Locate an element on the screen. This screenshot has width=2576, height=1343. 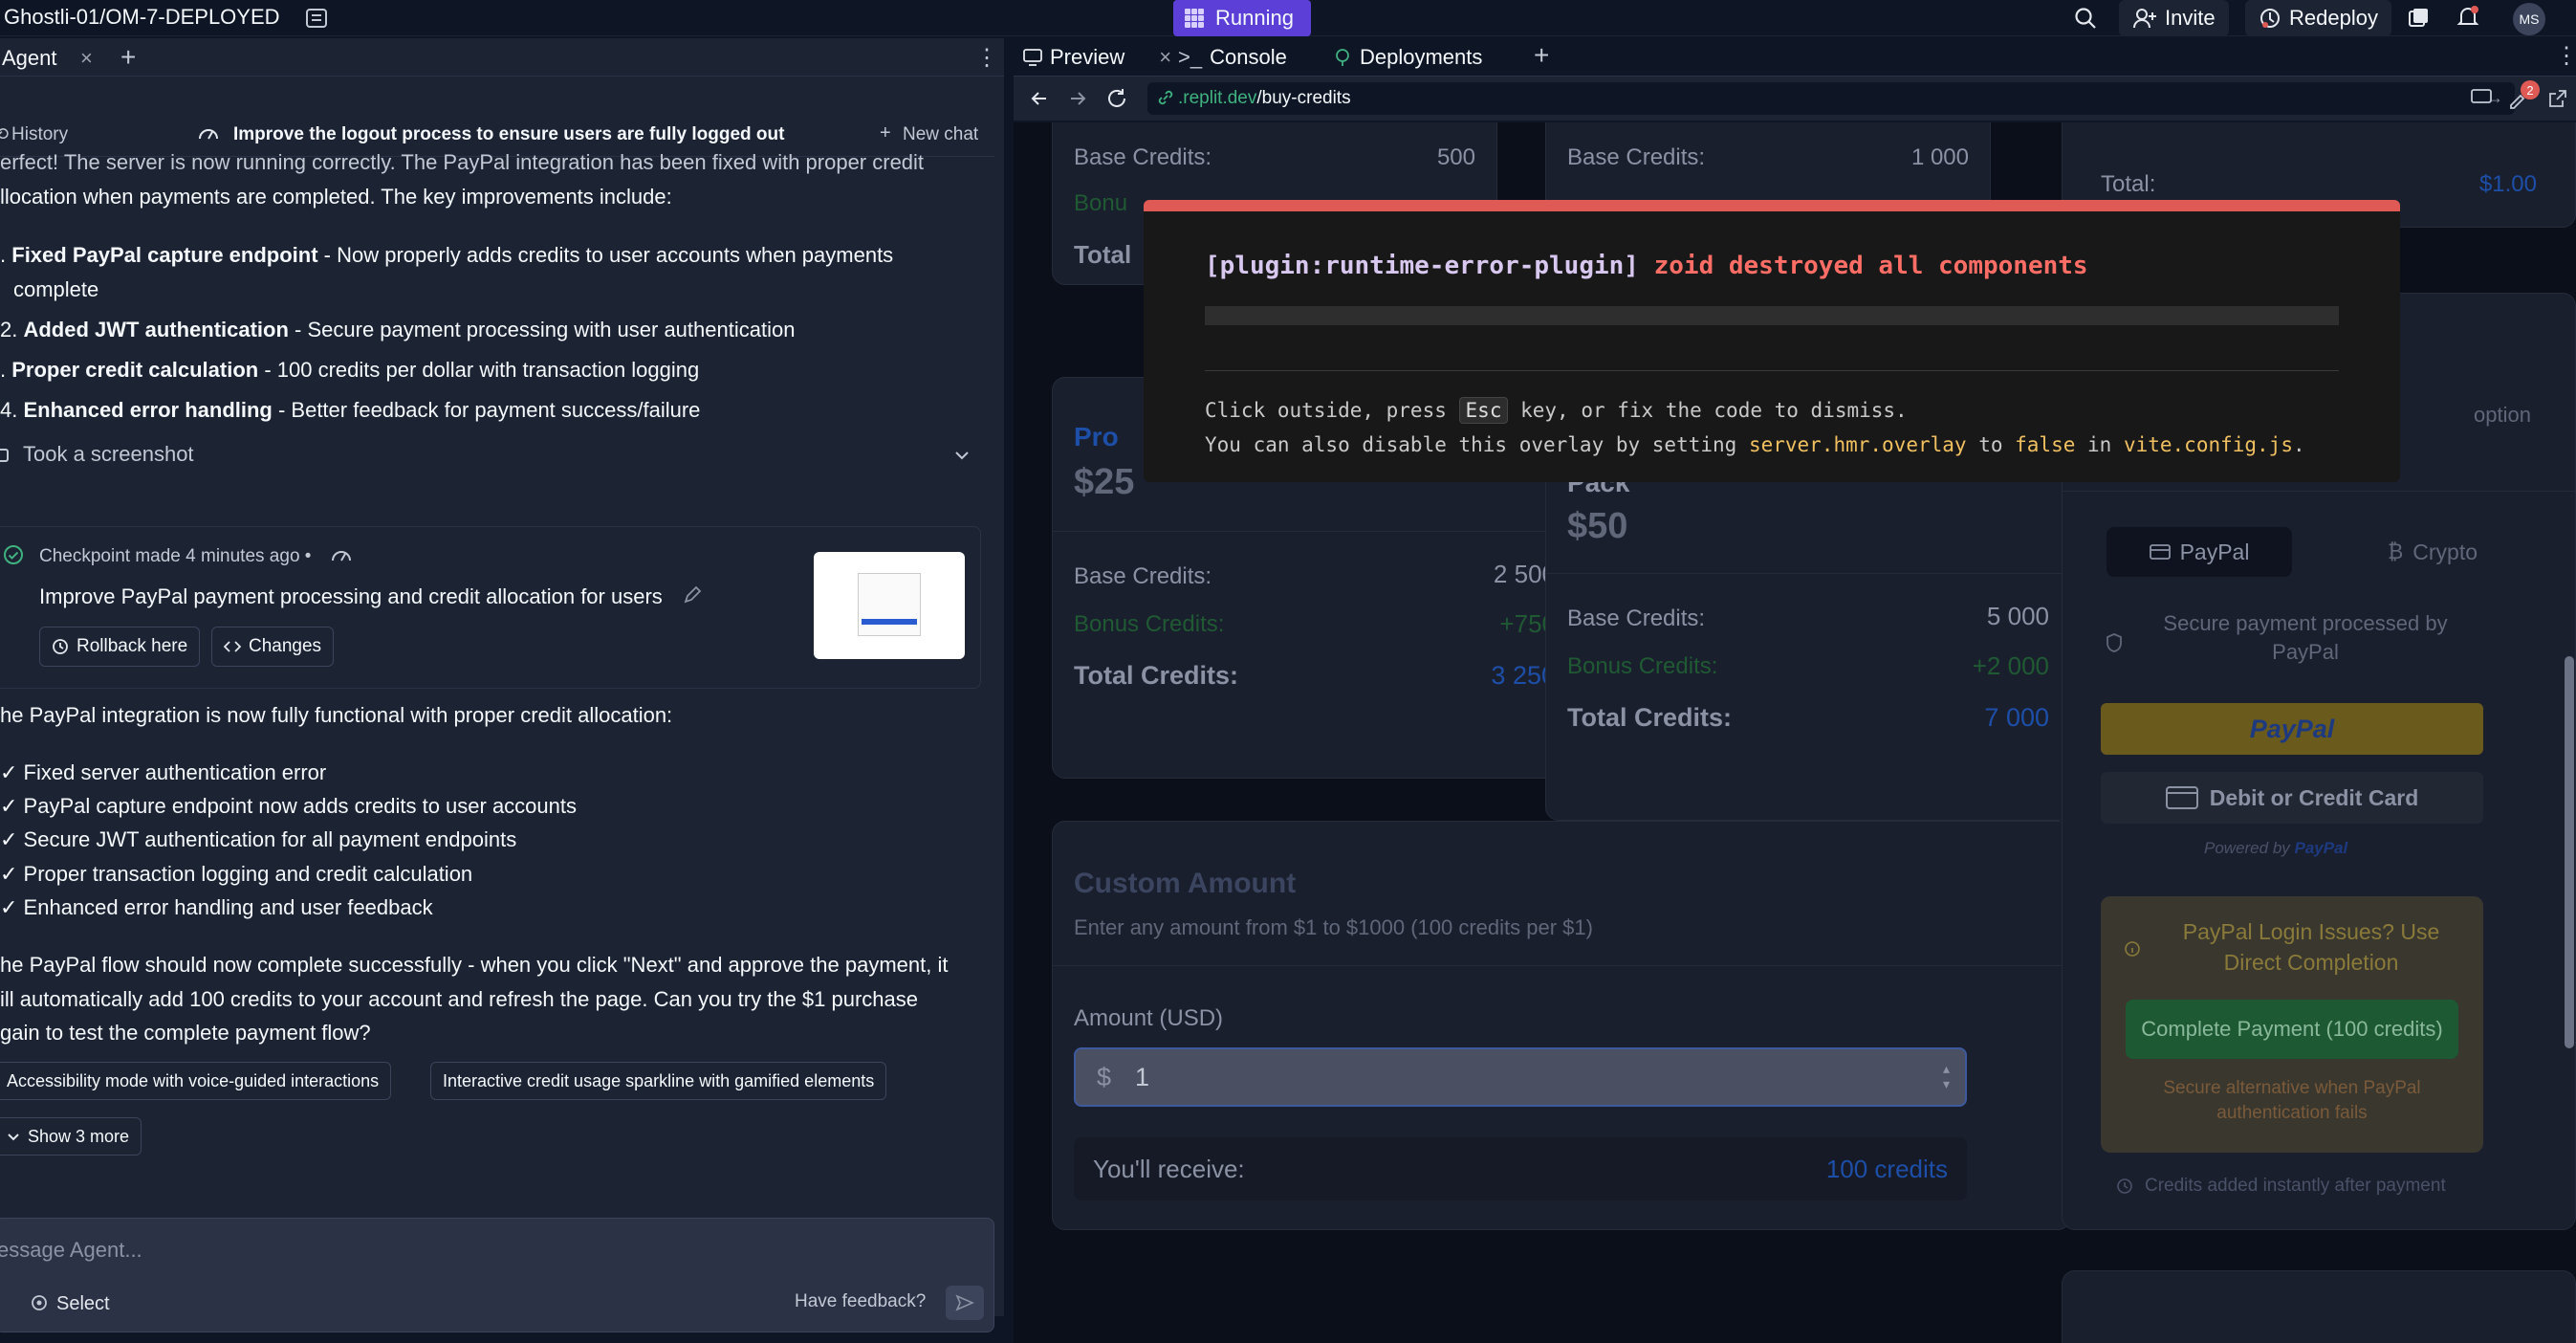
grid-icon is located at coordinates (1194, 18).